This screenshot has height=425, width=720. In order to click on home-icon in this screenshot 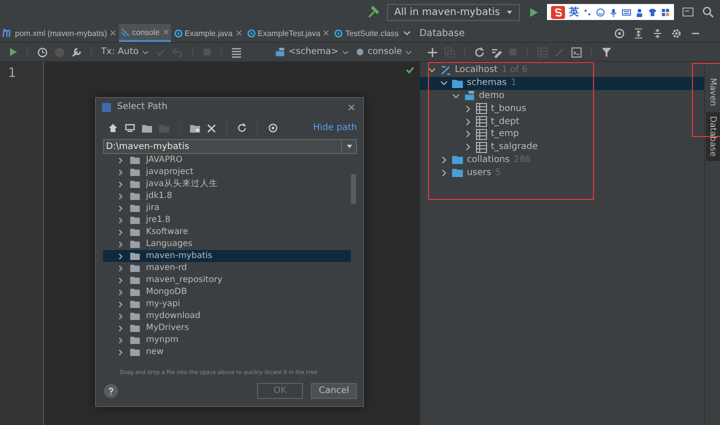, I will do `click(113, 128)`.